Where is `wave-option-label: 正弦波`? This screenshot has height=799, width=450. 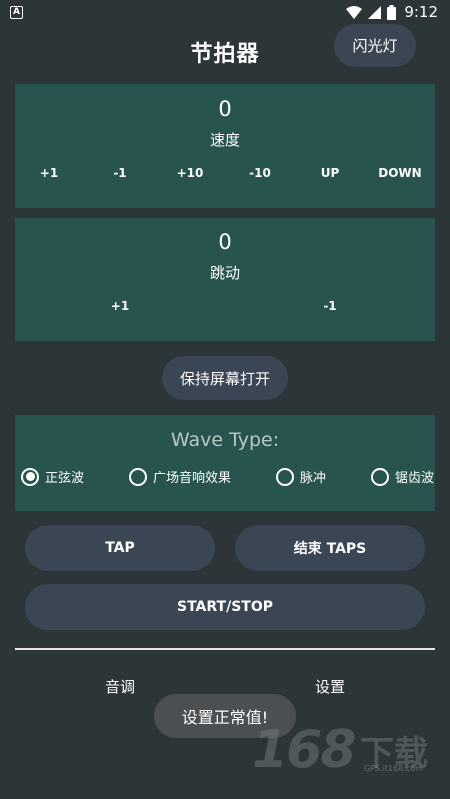 wave-option-label: 正弦波 is located at coordinates (65, 478).